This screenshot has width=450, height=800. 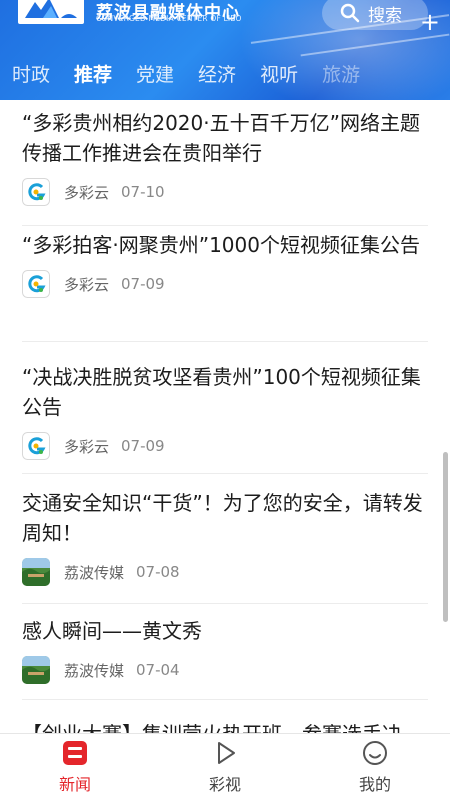 I want to click on play-icon, so click(x=226, y=753).